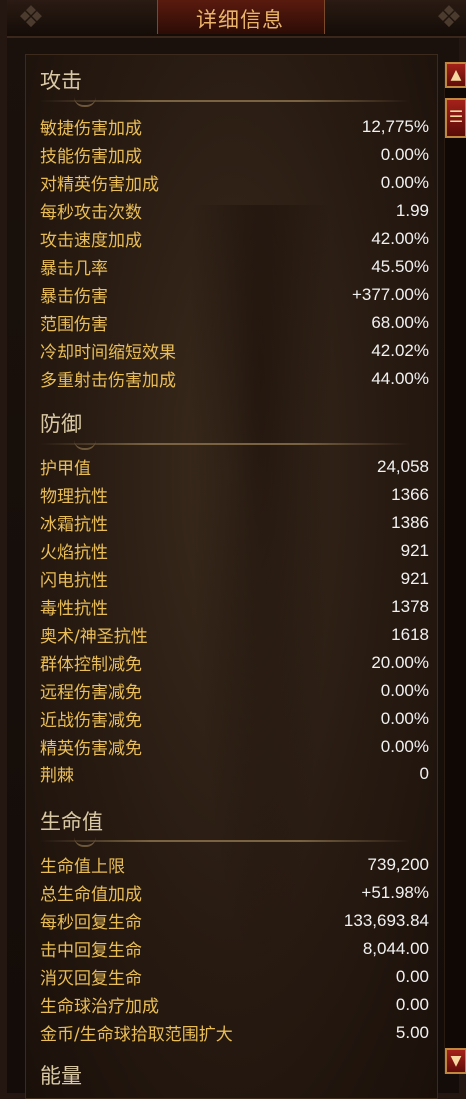 This screenshot has height=1099, width=466. Describe the element at coordinates (91, 895) in the screenshot. I see `stat-label: 总生命值加成` at that location.